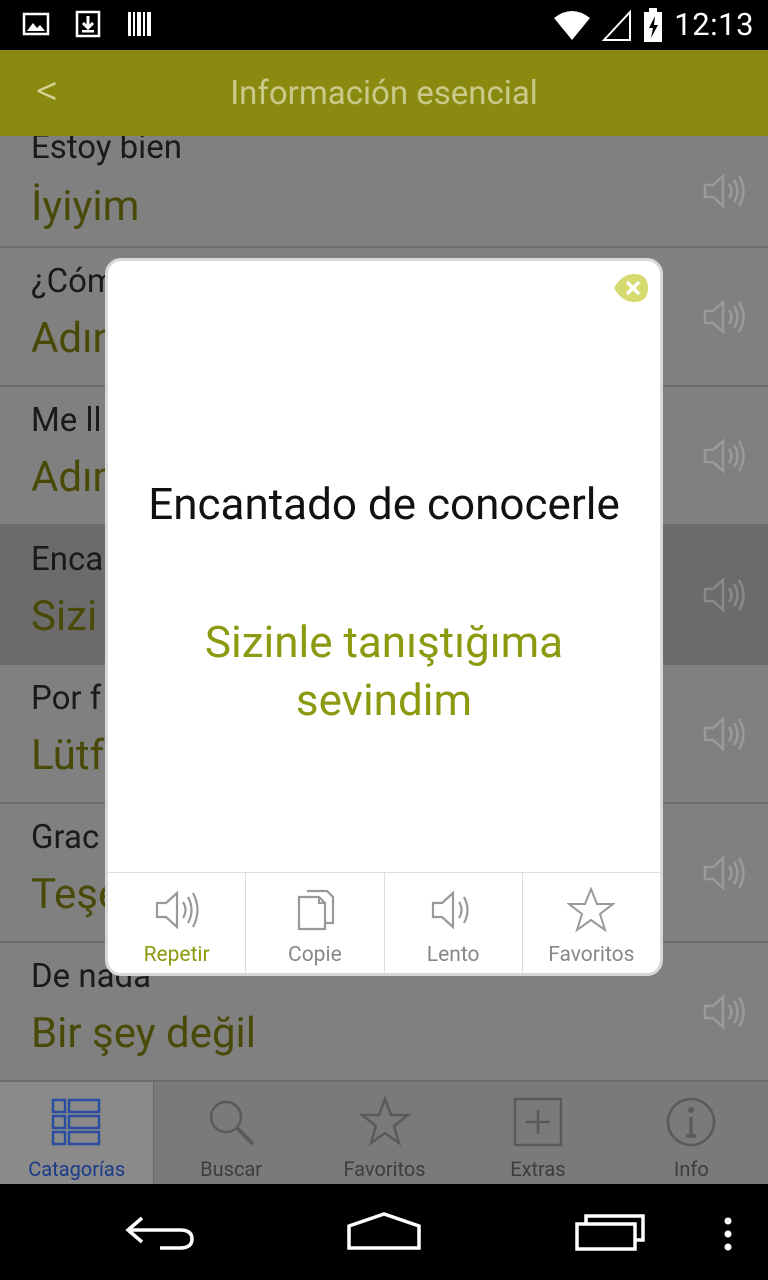 The width and height of the screenshot is (768, 1280). I want to click on tab-favoritos: Favoritos, so click(384, 1133).